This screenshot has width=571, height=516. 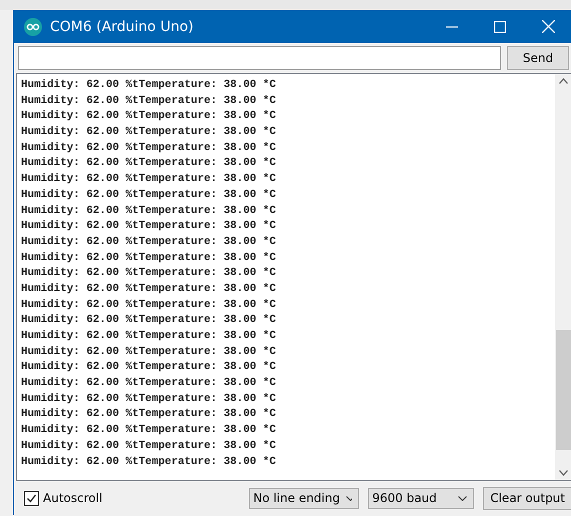 I want to click on send-button: Send, so click(x=538, y=58).